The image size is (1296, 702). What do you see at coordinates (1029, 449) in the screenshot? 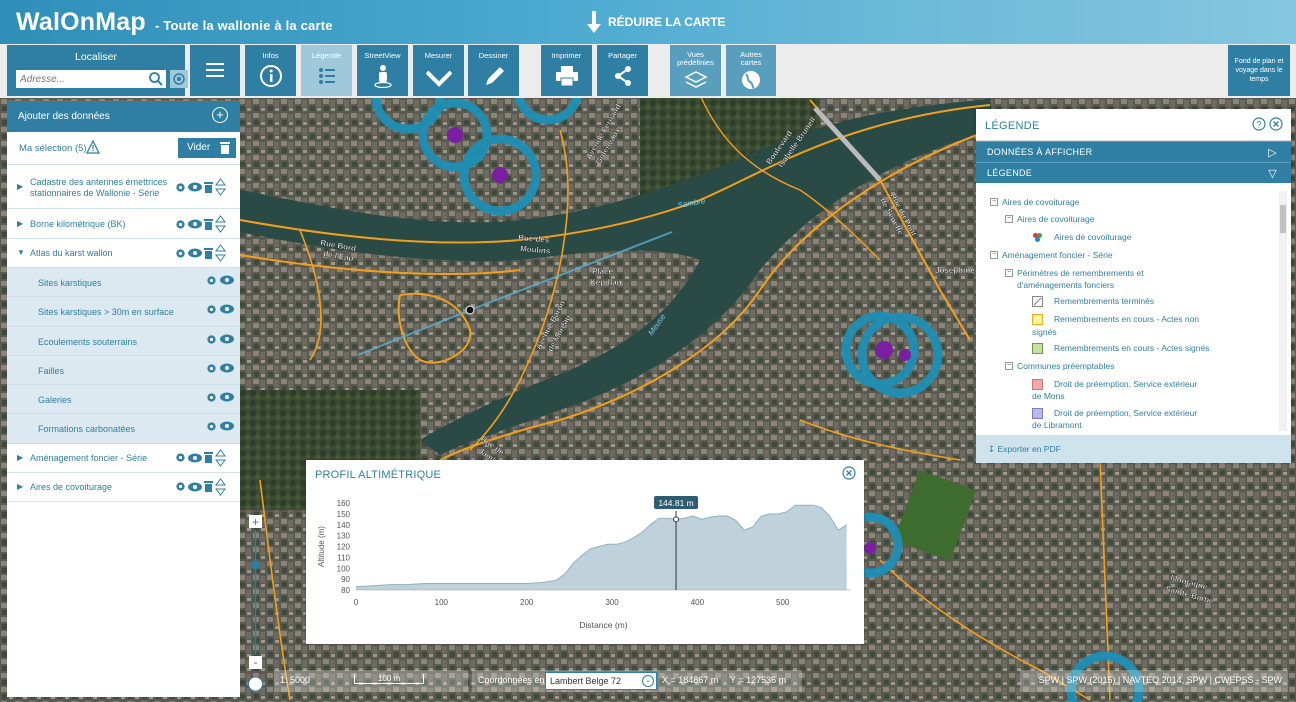
I see `export-pdf-label: Exporter en PDF` at bounding box center [1029, 449].